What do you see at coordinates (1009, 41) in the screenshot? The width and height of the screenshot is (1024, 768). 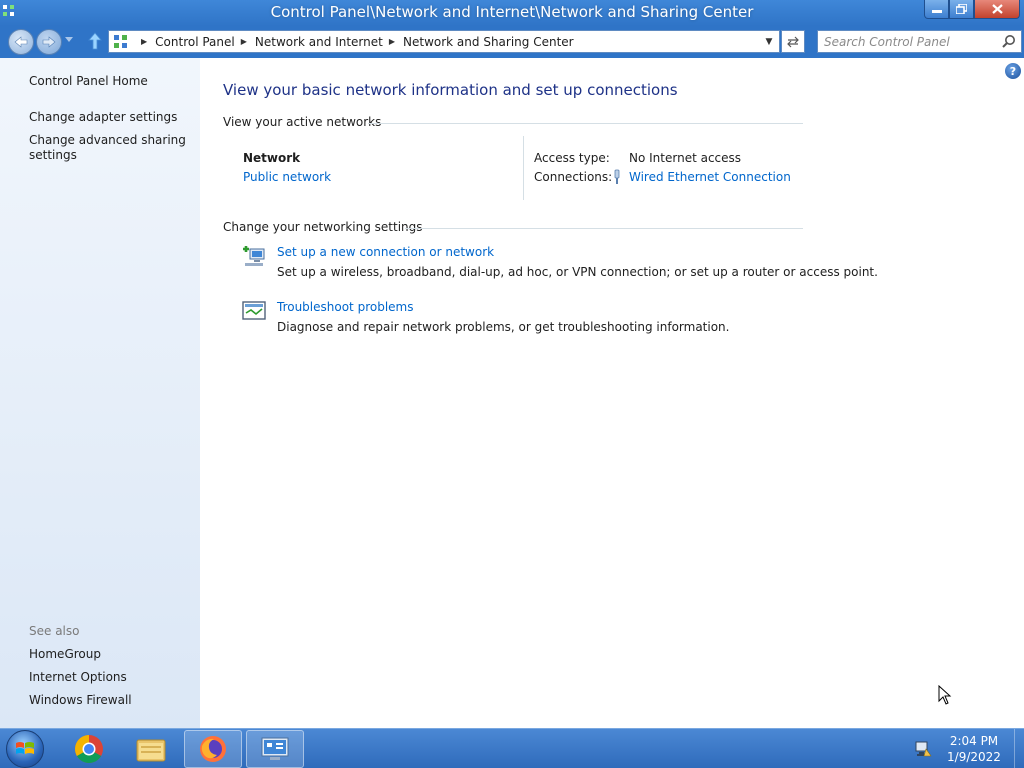 I see `search-icon` at bounding box center [1009, 41].